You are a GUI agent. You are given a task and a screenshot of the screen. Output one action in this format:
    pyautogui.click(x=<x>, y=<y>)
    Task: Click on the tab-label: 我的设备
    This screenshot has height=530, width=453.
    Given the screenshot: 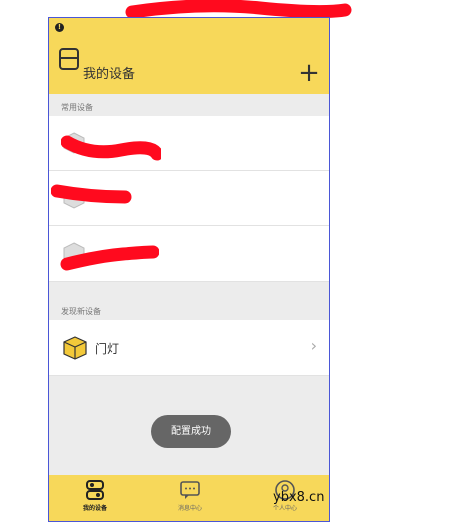 What is the action you would take?
    pyautogui.click(x=94, y=508)
    